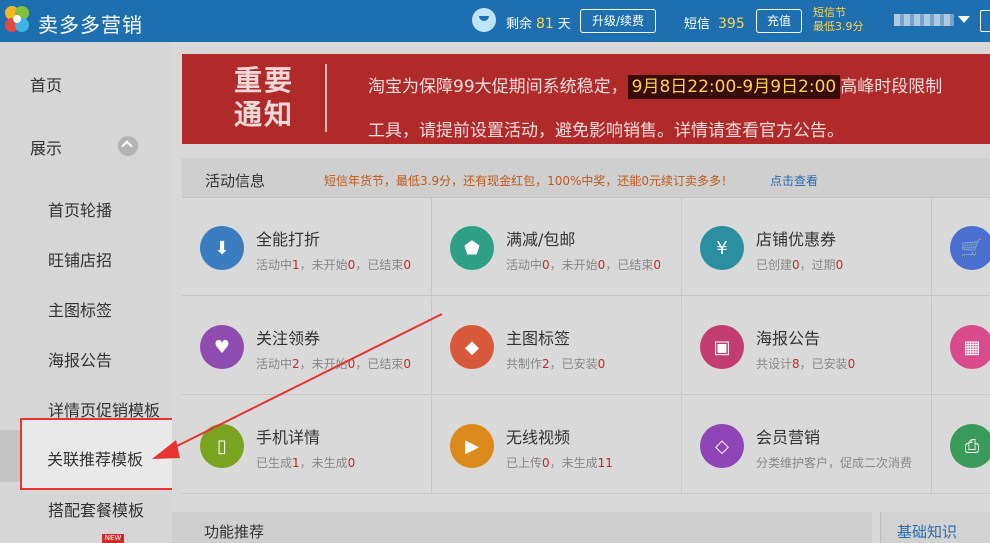  What do you see at coordinates (522, 527) in the screenshot?
I see `feature-recommend-header: 功能推荐` at bounding box center [522, 527].